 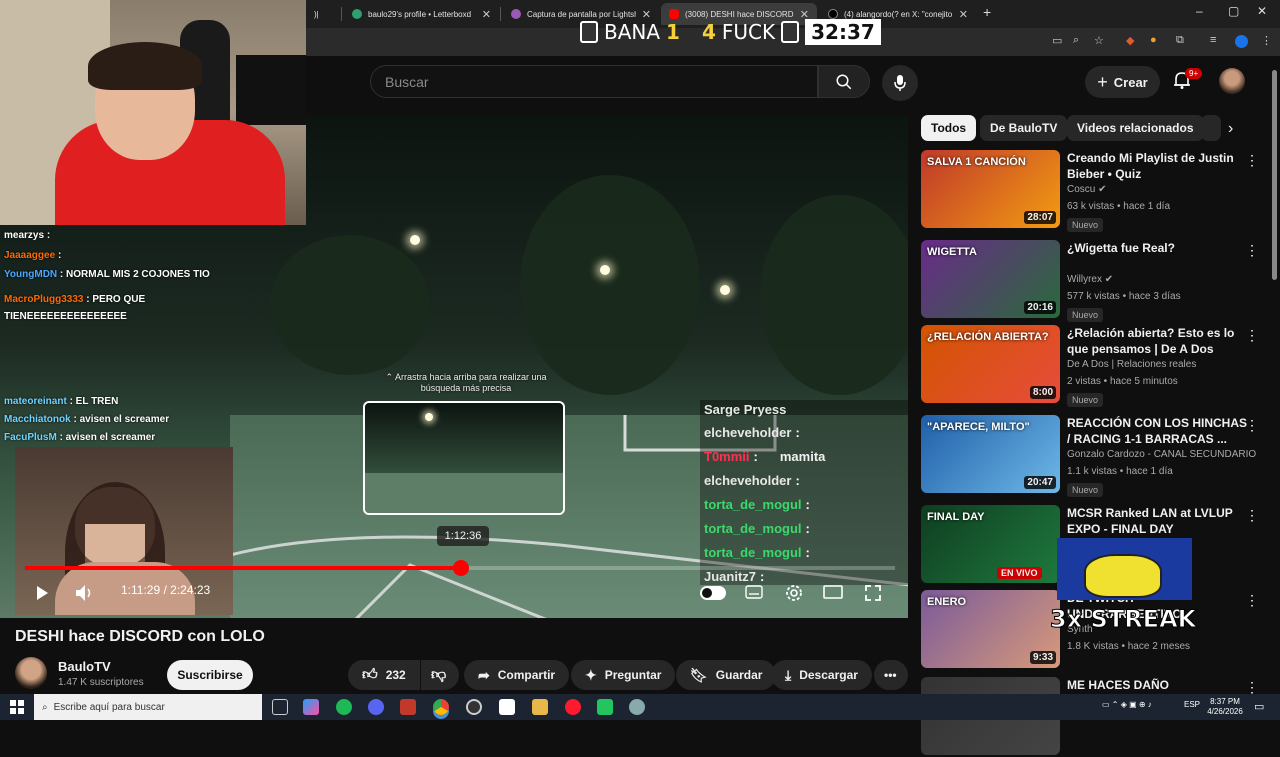 I want to click on more-actions-button: •••, so click(x=891, y=675).